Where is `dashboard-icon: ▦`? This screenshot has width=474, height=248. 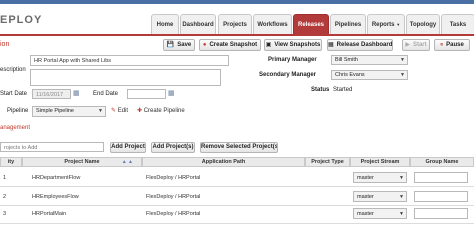 dashboard-icon: ▦ is located at coordinates (331, 45).